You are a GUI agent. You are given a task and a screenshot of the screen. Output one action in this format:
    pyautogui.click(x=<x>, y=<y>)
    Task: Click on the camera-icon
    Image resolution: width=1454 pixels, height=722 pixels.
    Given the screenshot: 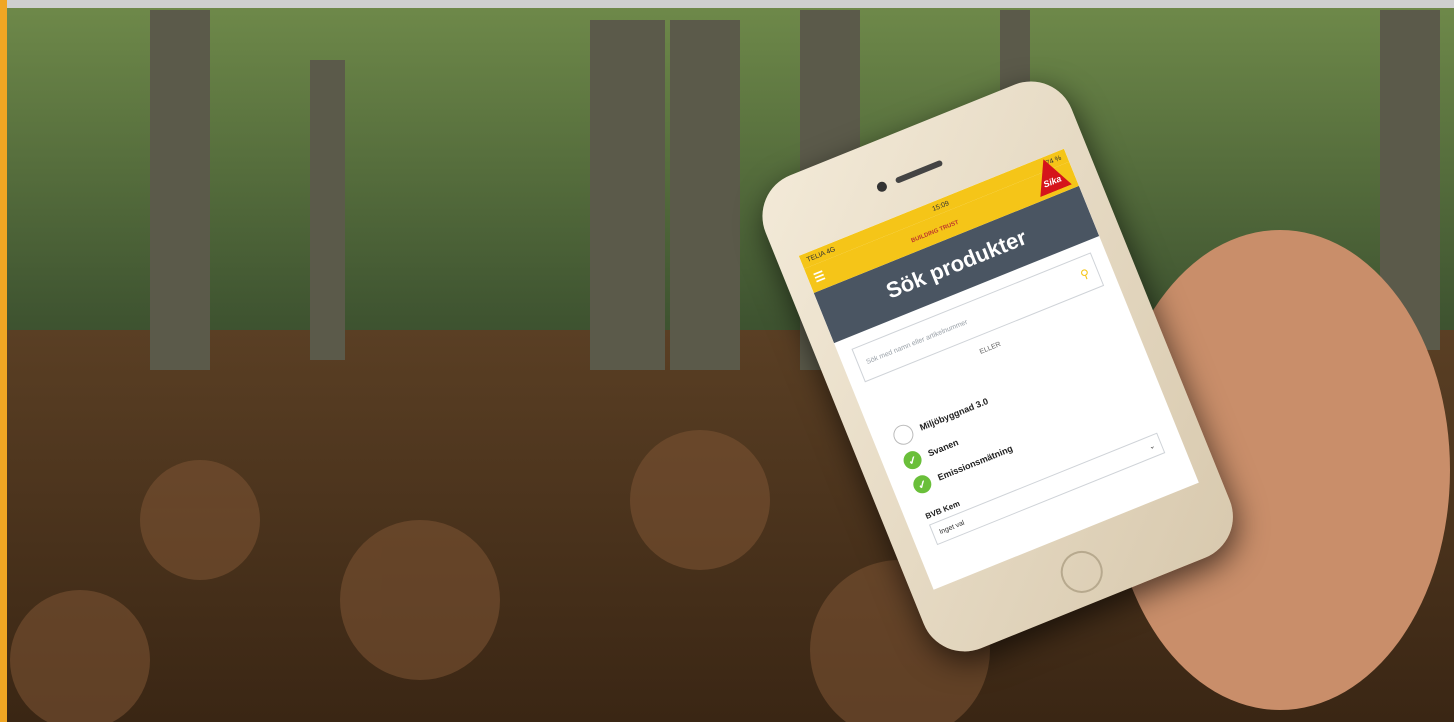 What is the action you would take?
    pyautogui.click(x=882, y=187)
    